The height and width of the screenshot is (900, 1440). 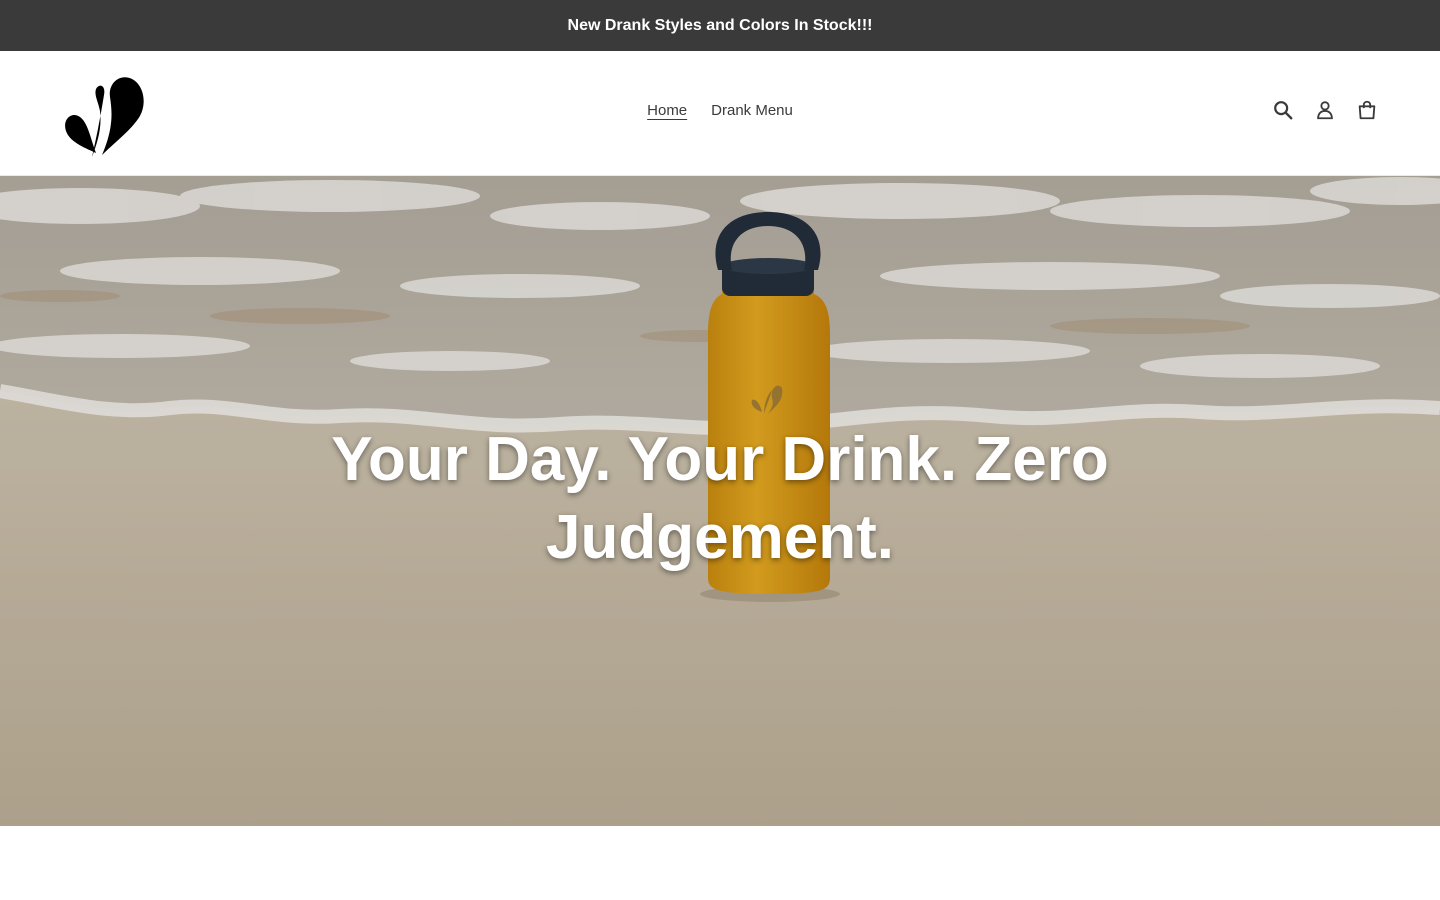 I want to click on search-icon, so click(x=1283, y=110).